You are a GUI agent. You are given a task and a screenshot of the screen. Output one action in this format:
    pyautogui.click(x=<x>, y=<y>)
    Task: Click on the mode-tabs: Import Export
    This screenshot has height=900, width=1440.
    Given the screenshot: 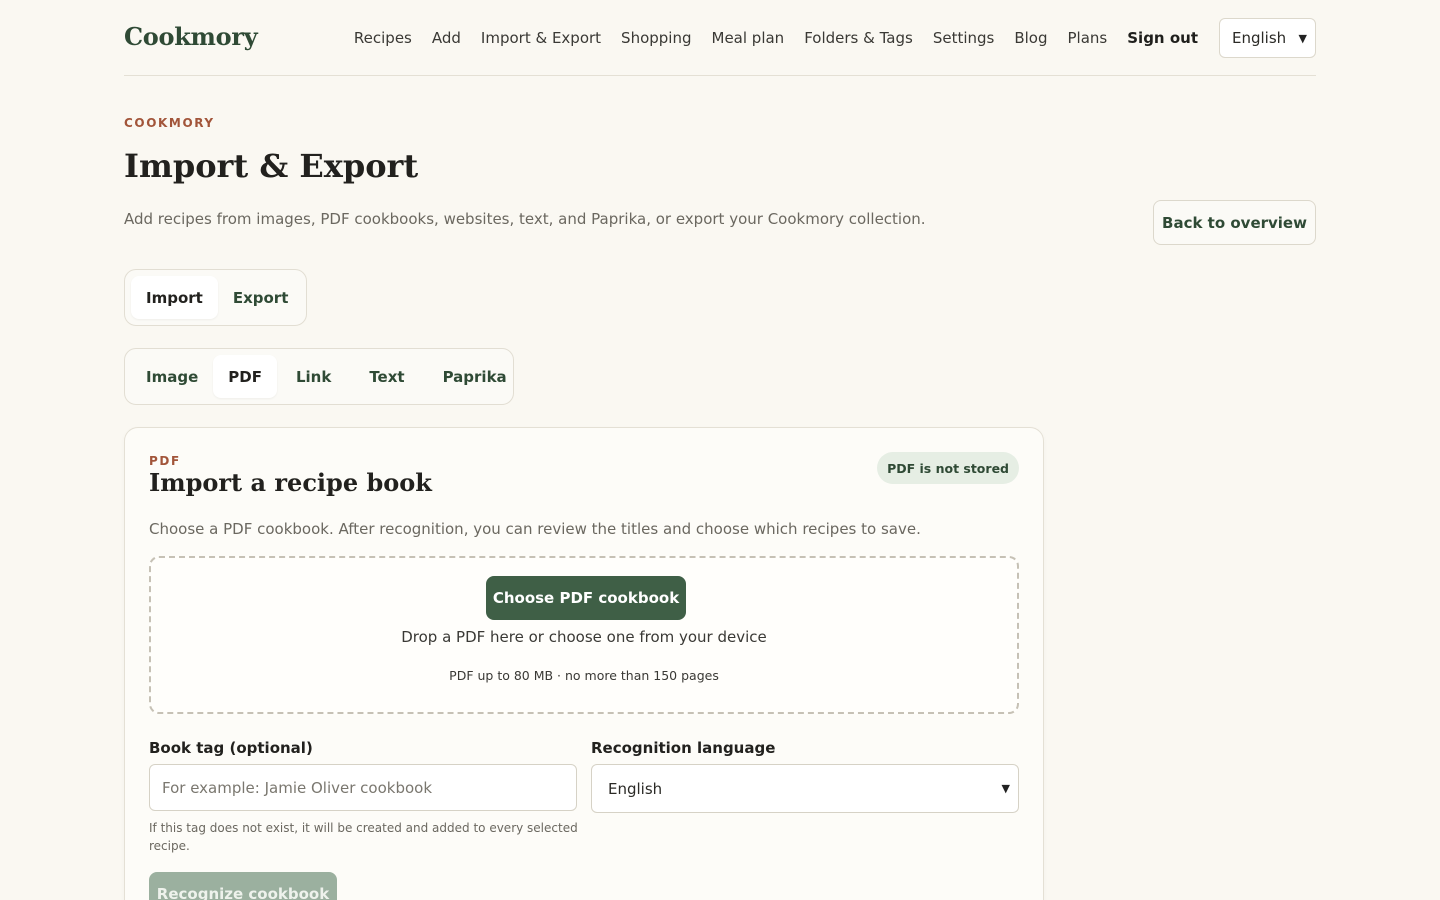 What is the action you would take?
    pyautogui.click(x=215, y=297)
    